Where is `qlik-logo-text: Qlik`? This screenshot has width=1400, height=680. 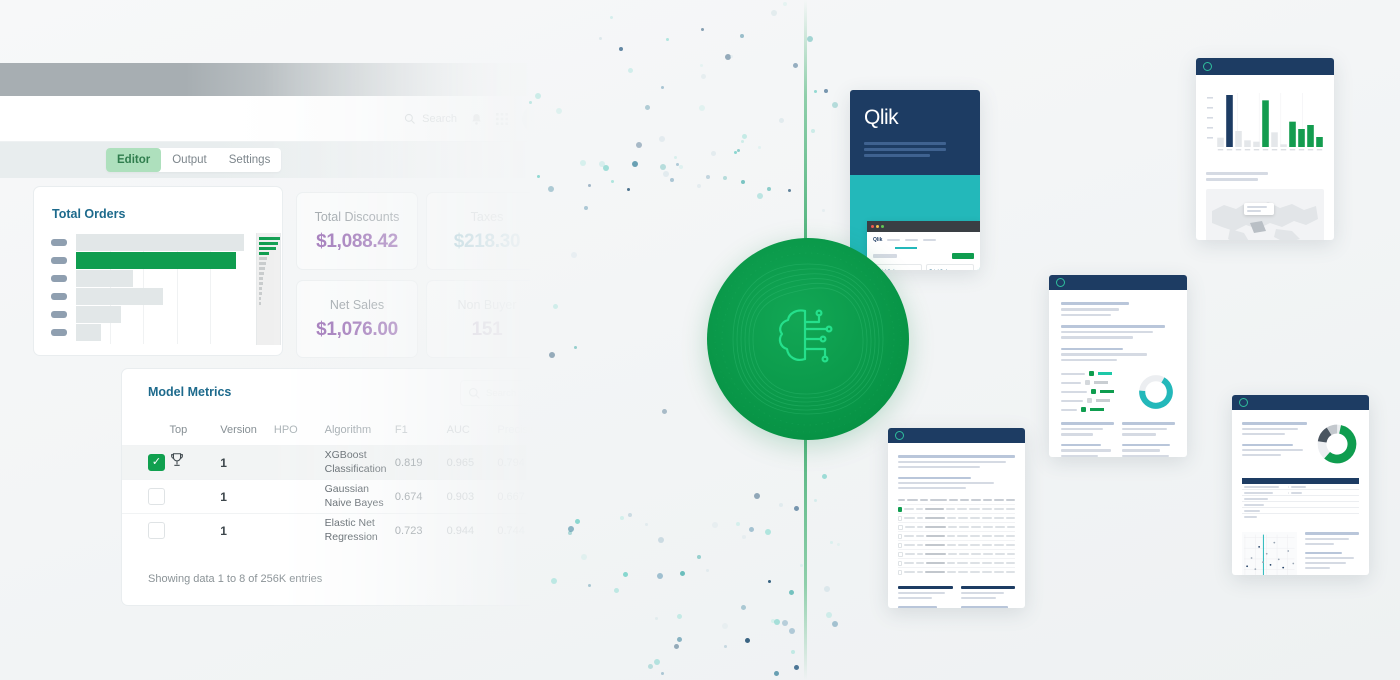 qlik-logo-text: Qlik is located at coordinates (881, 117).